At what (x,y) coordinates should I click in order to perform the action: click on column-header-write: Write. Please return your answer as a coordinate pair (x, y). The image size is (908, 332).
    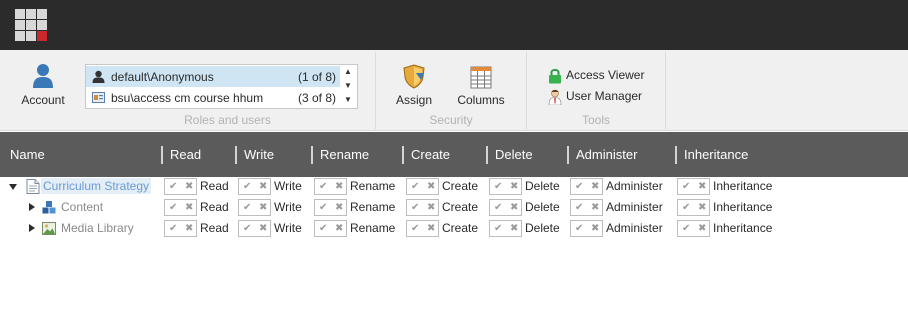
    Looking at the image, I should click on (259, 154).